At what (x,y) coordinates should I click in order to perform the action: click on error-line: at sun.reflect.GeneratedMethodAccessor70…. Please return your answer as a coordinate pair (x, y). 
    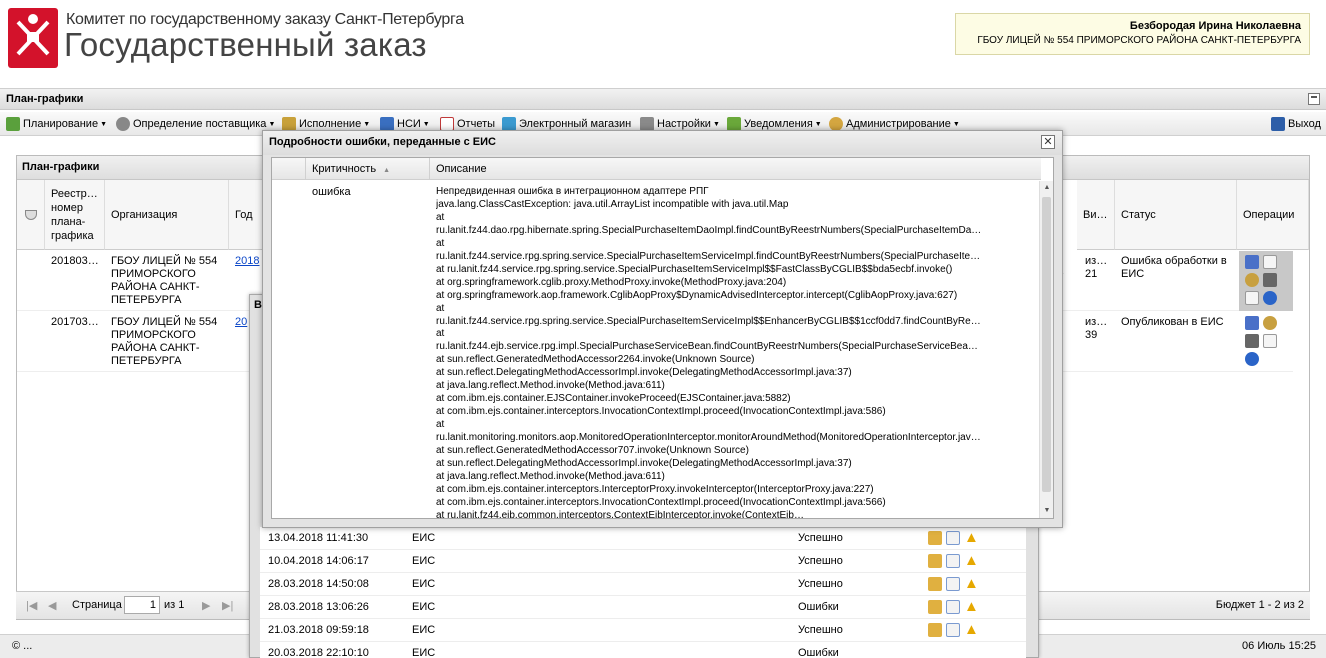
    Looking at the image, I should click on (592, 451).